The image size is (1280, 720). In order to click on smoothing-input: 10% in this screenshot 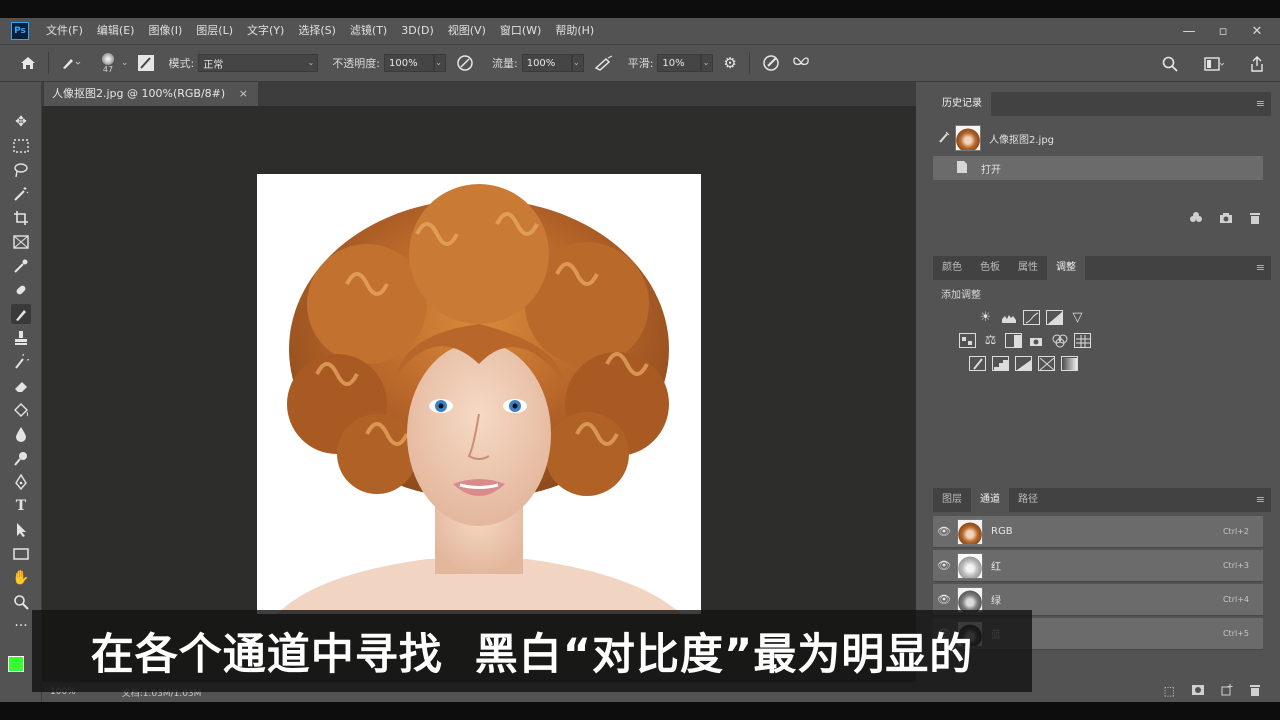, I will do `click(679, 63)`.